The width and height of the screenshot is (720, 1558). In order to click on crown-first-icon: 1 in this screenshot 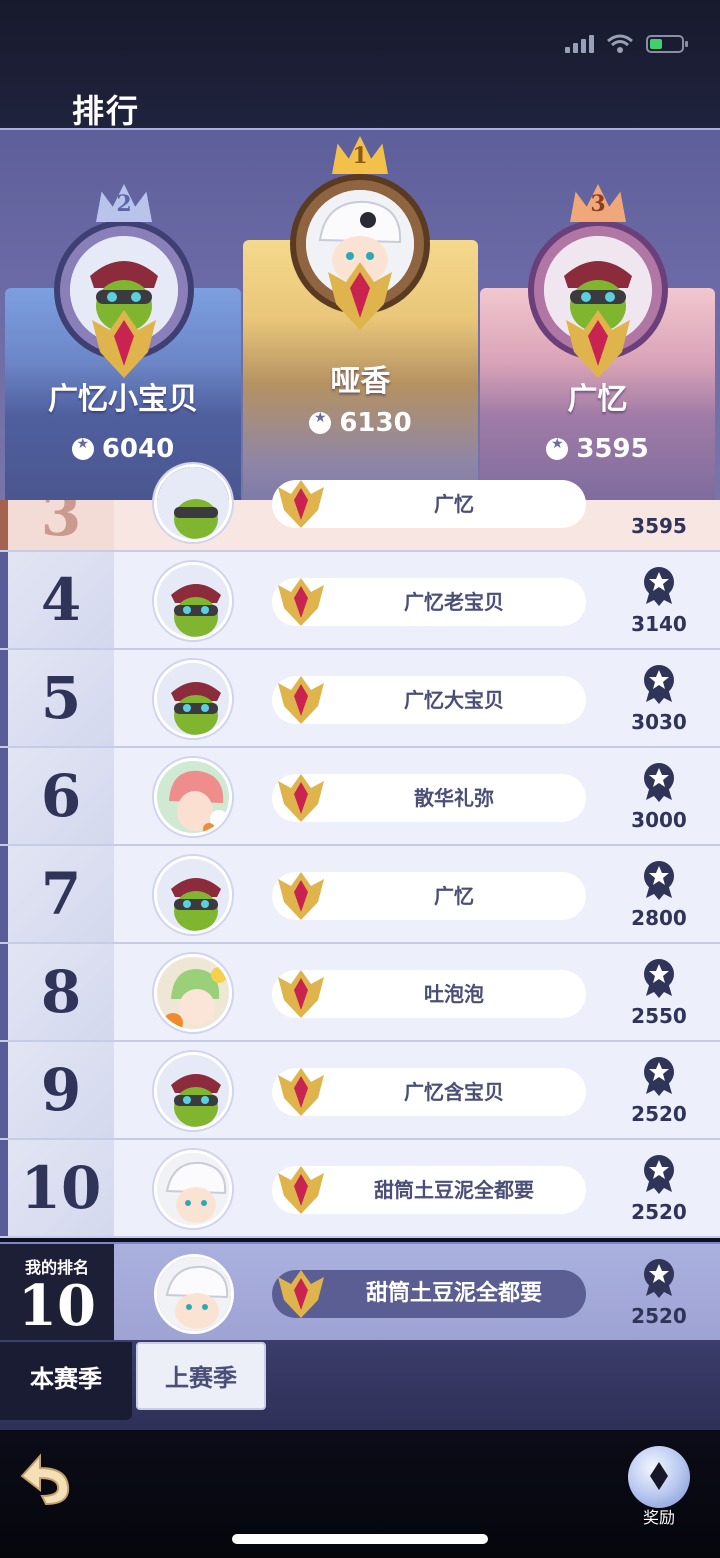, I will do `click(360, 155)`.